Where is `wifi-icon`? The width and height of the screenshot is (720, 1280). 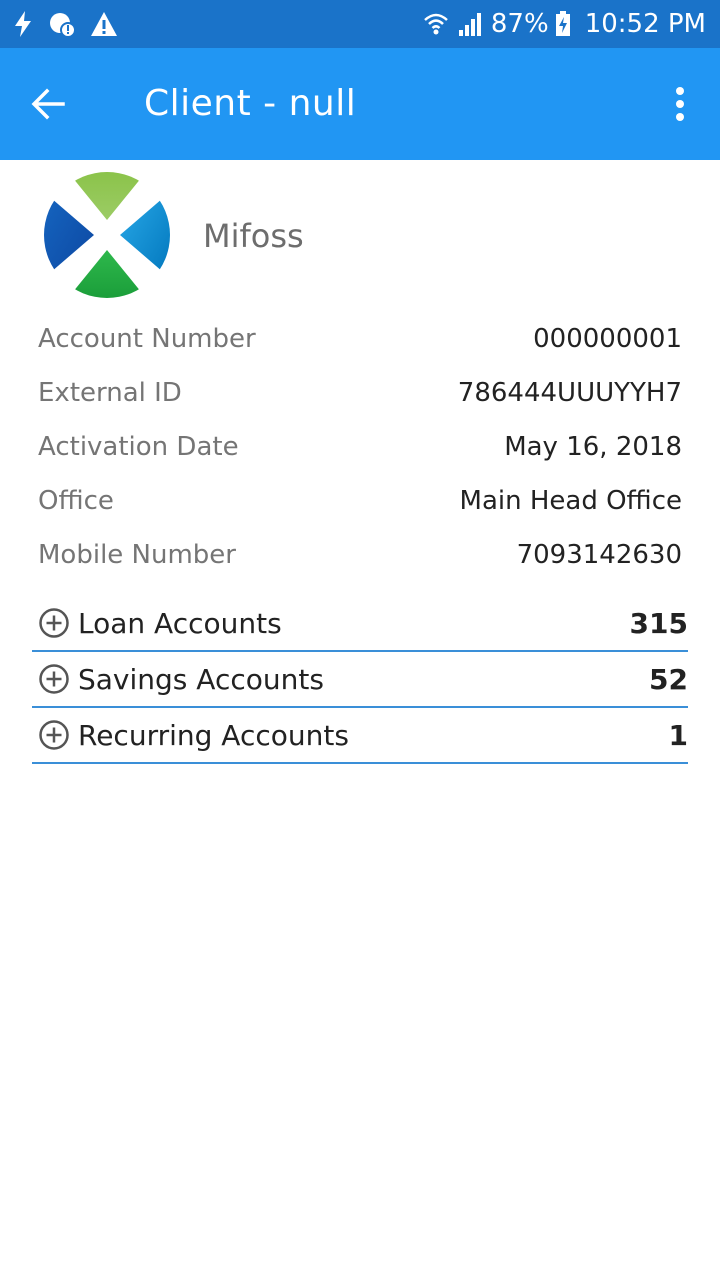 wifi-icon is located at coordinates (436, 24).